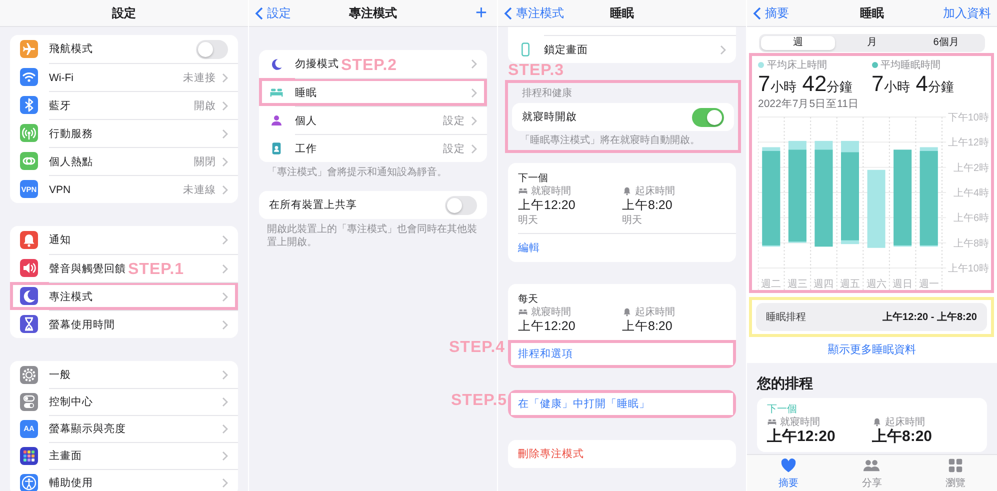 The width and height of the screenshot is (997, 491). I want to click on highlighted-row: 睡眠, so click(373, 92).